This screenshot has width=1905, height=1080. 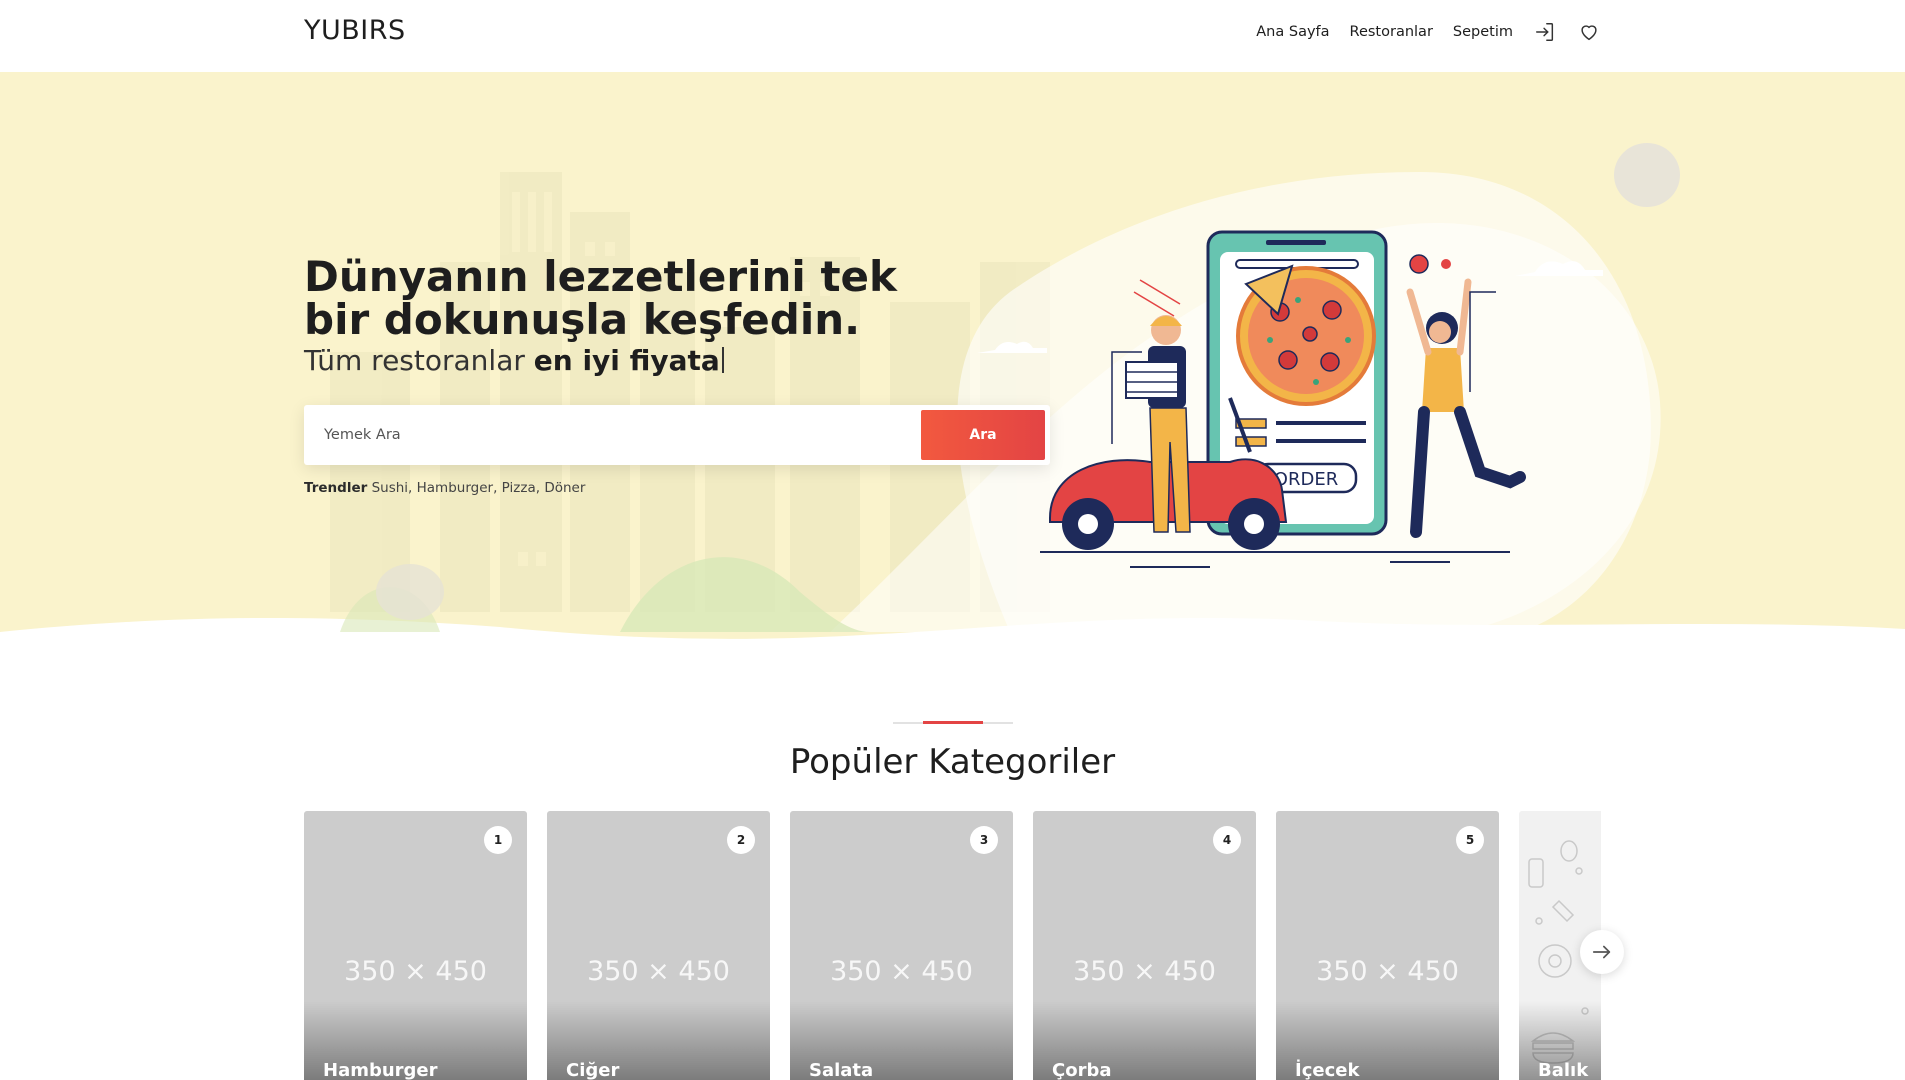 What do you see at coordinates (1563, 1070) in the screenshot?
I see `category-name: Balık` at bounding box center [1563, 1070].